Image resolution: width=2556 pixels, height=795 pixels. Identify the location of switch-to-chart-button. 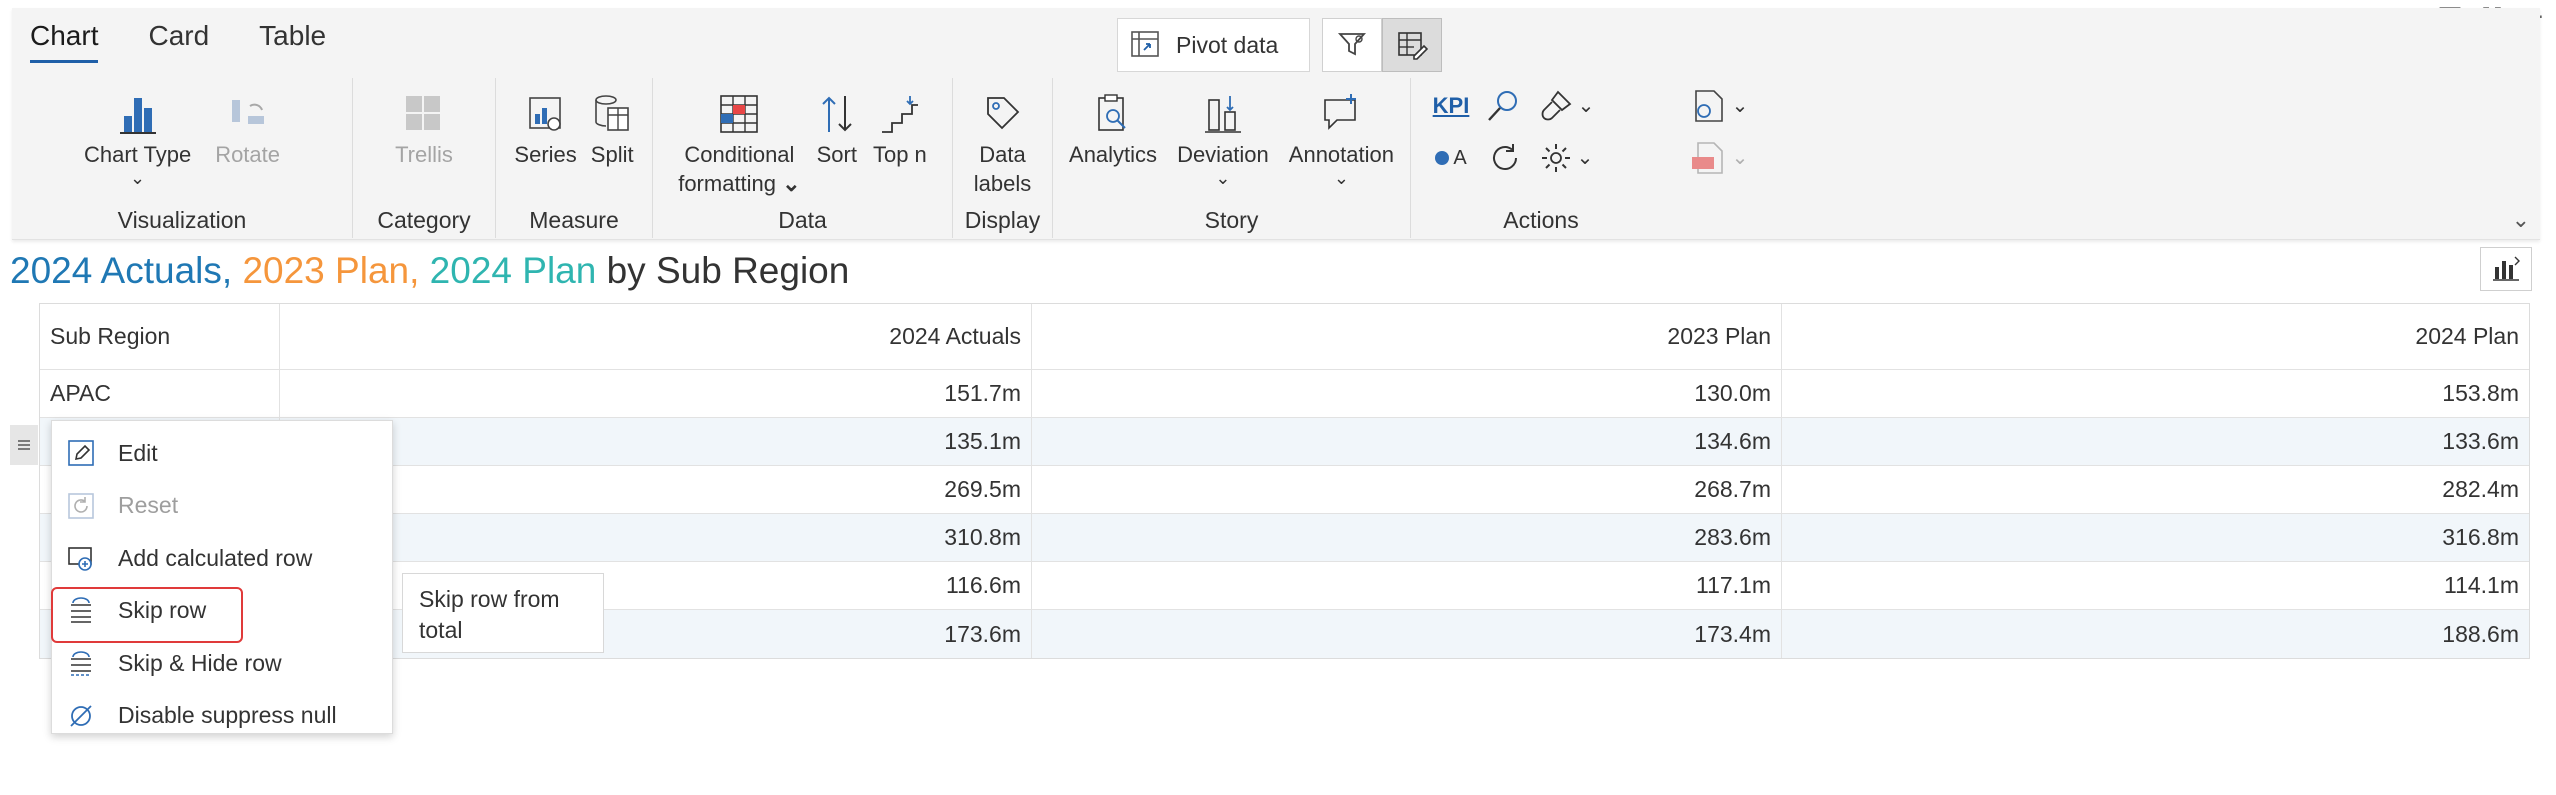
(2506, 269).